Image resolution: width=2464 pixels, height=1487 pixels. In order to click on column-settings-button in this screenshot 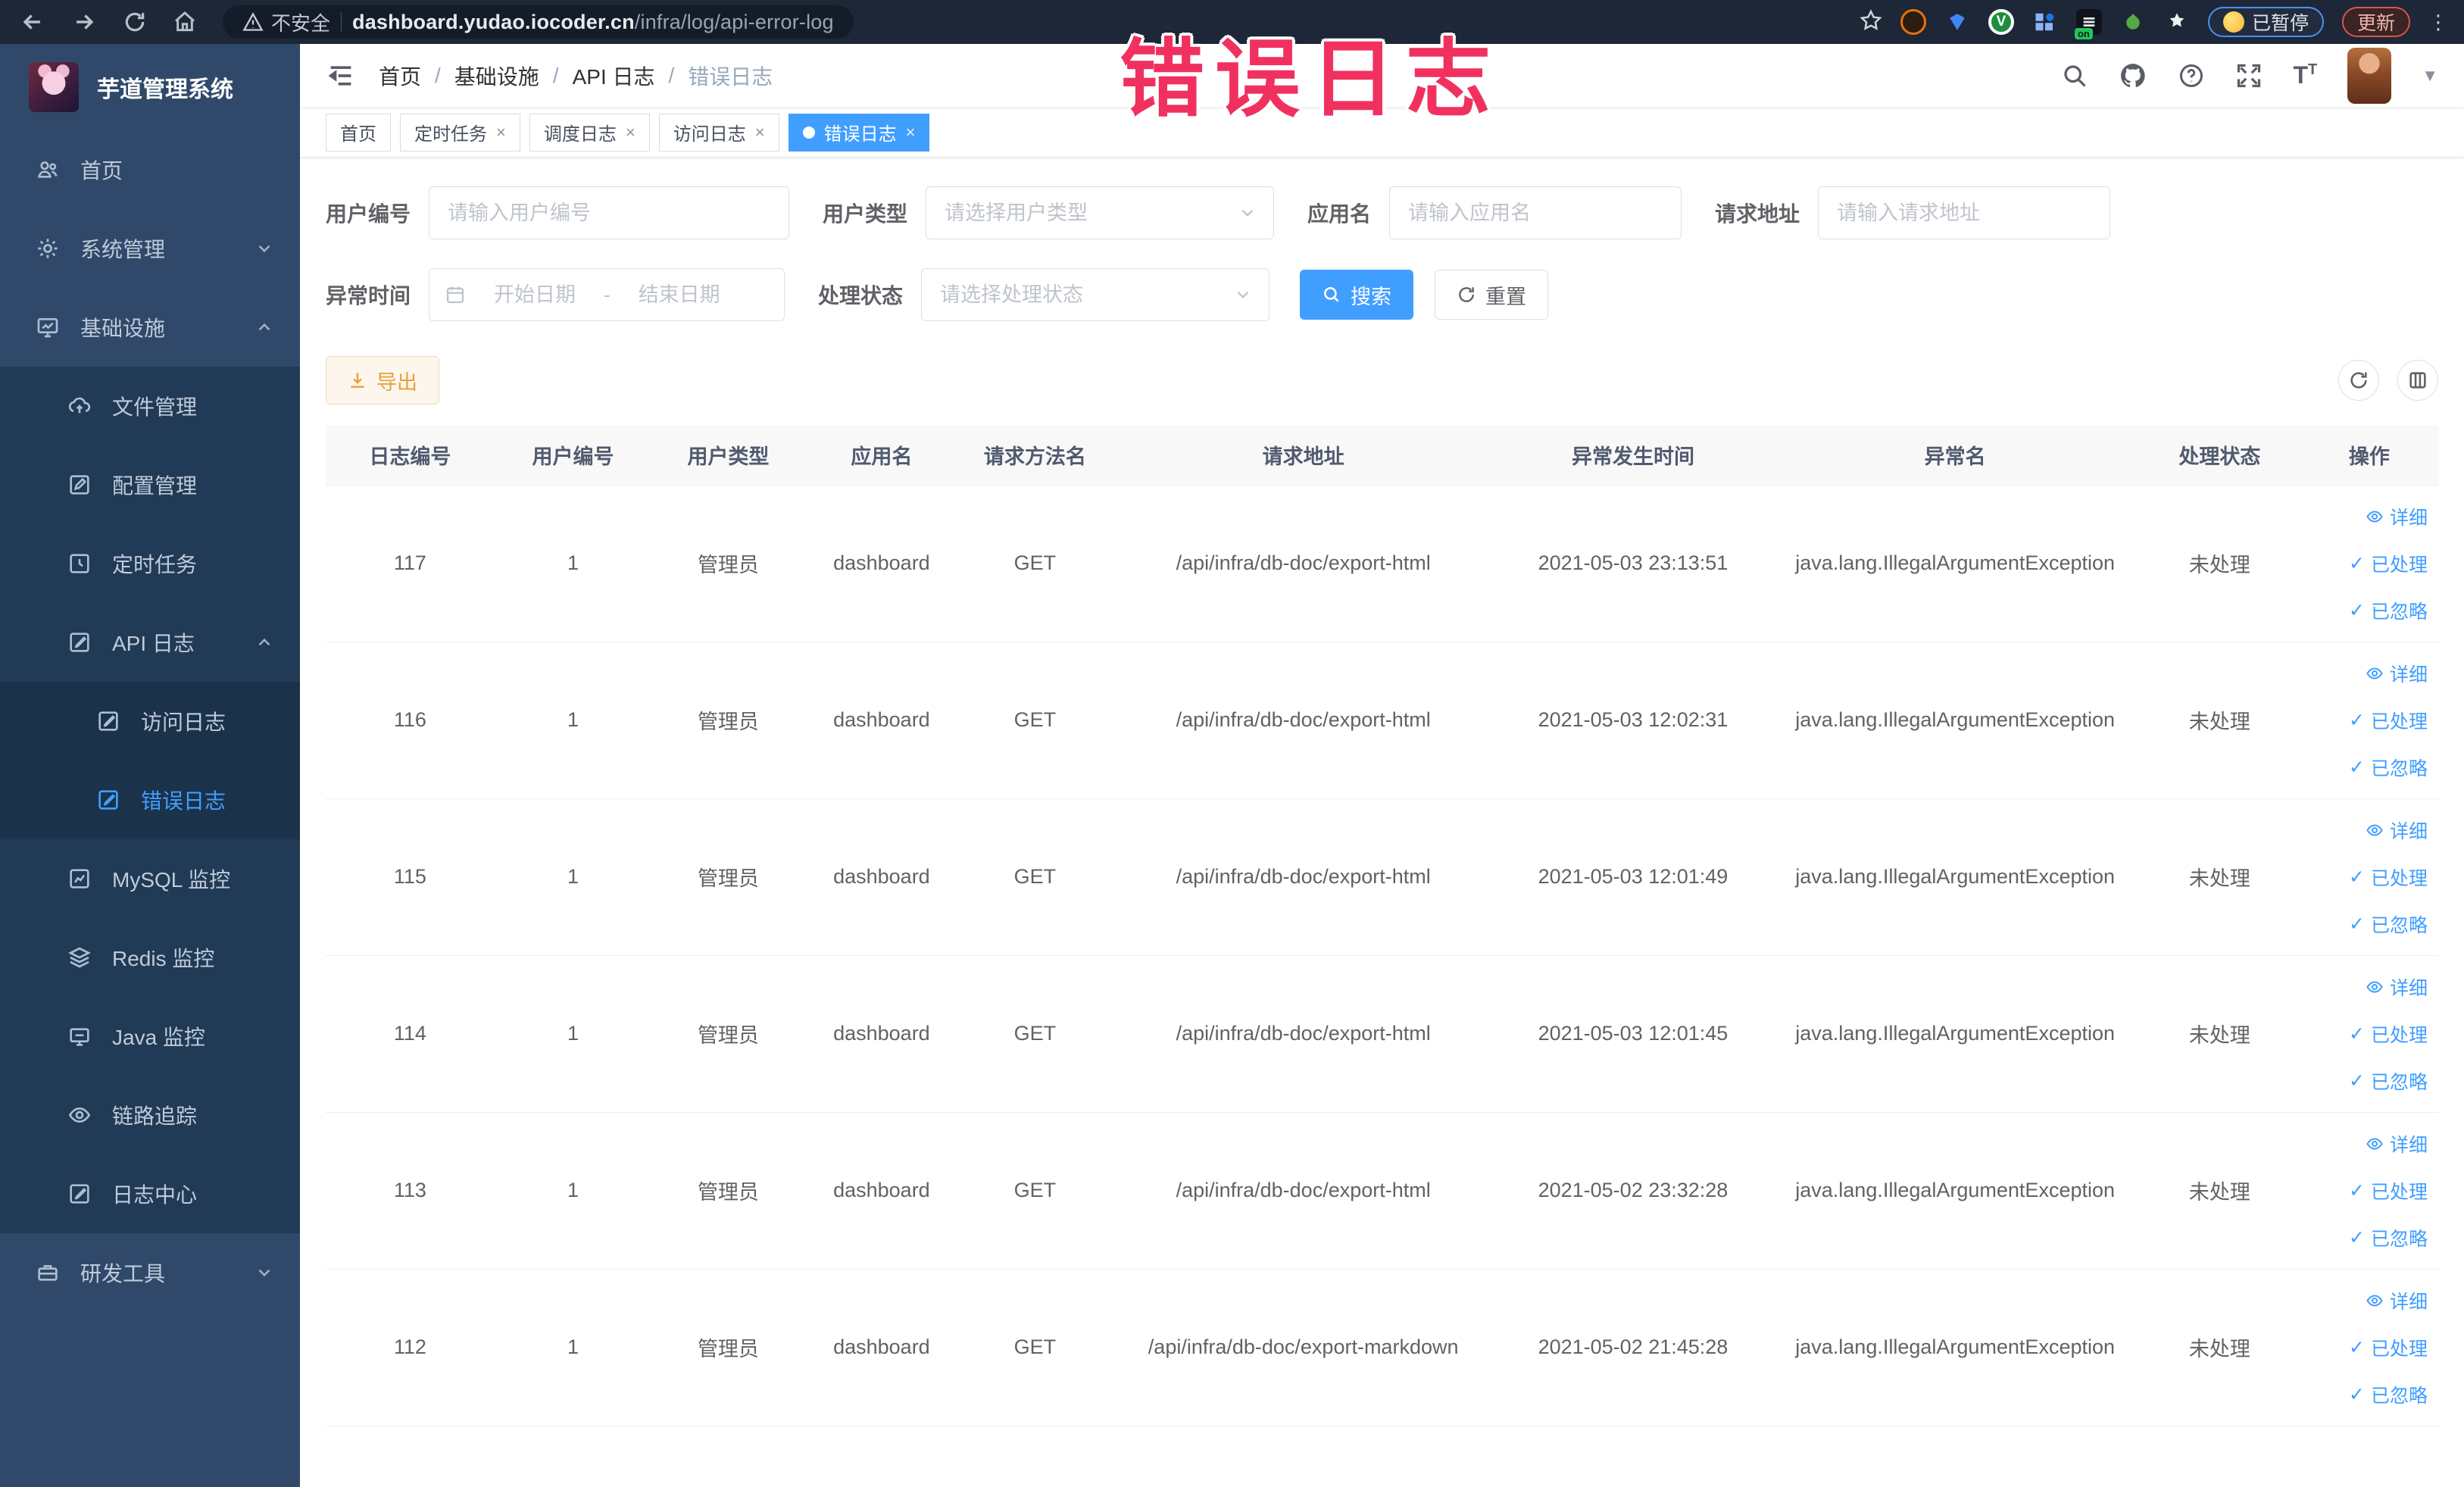, I will do `click(2417, 380)`.